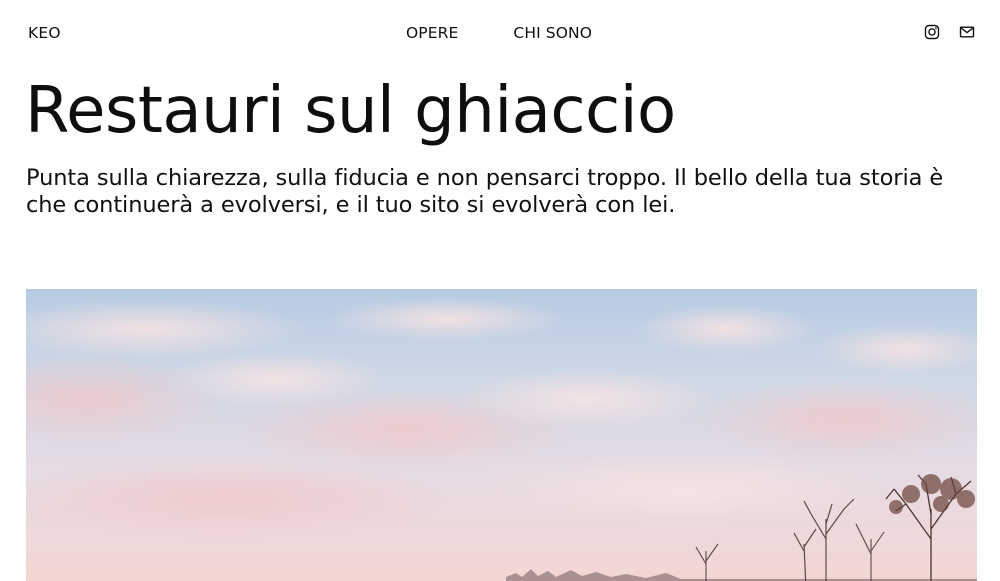 This screenshot has width=1000, height=581. Describe the element at coordinates (967, 32) in the screenshot. I see `mail-icon` at that location.